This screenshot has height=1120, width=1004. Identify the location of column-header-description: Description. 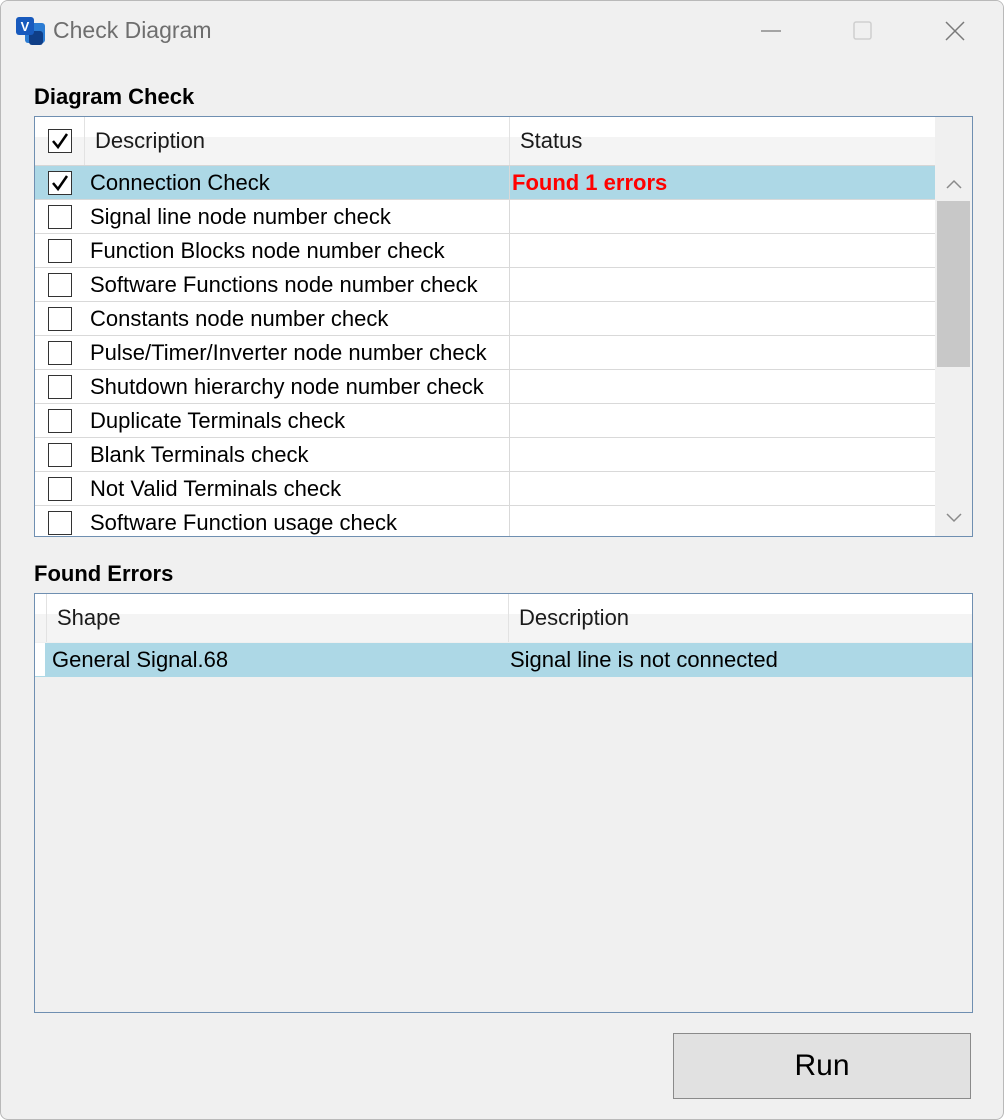
(297, 141).